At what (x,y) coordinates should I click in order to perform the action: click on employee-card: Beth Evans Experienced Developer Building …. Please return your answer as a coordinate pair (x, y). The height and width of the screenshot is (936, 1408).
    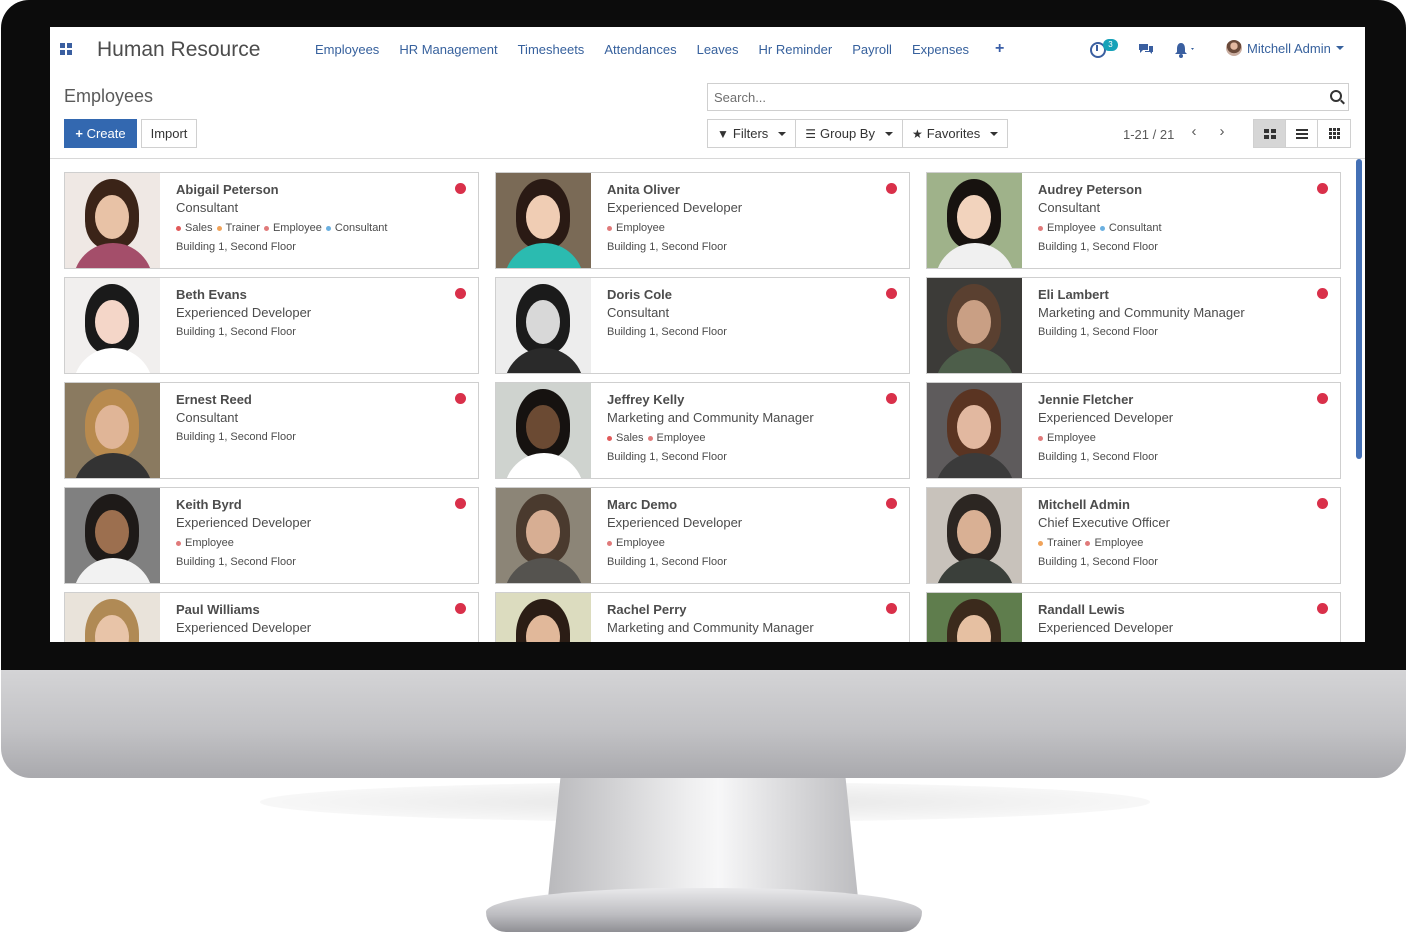
    Looking at the image, I should click on (271, 325).